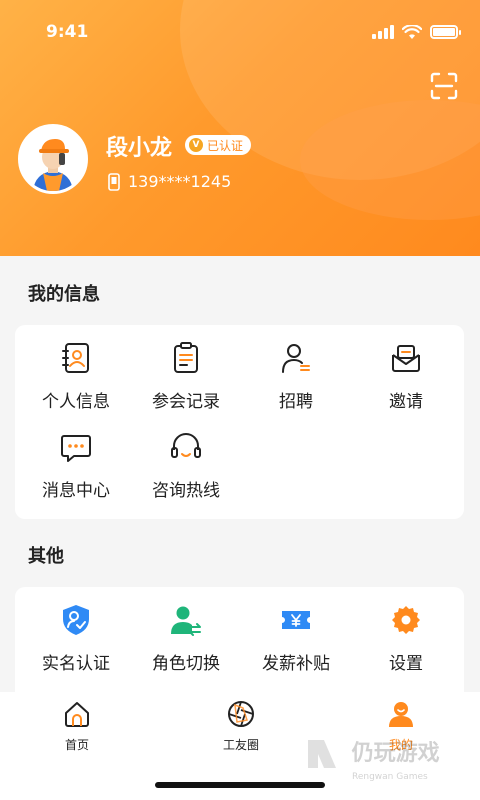  What do you see at coordinates (76, 491) in the screenshot?
I see `grid-item-label: 消息中心` at bounding box center [76, 491].